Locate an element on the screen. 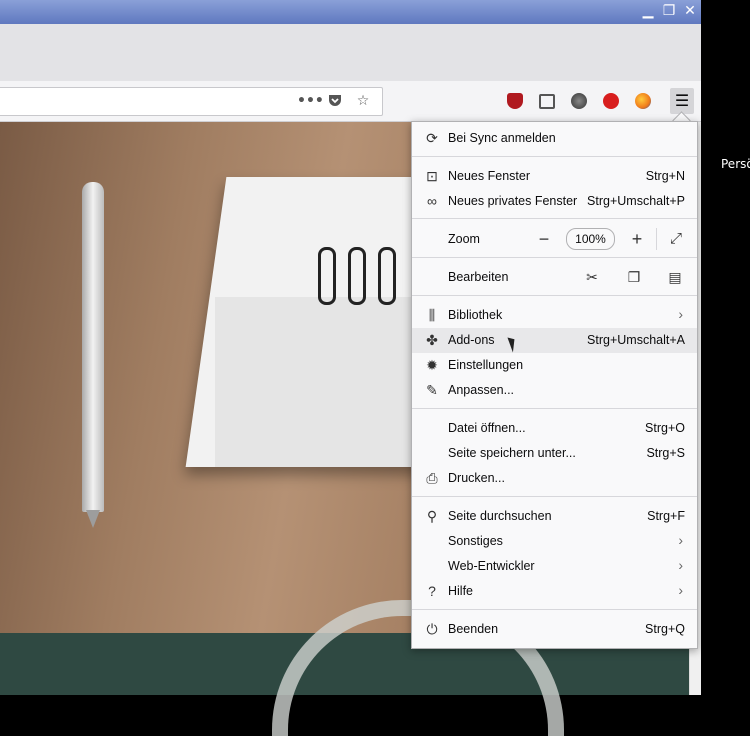 The image size is (750, 736). menu-label: Seite durchsuchen is located at coordinates (500, 516).